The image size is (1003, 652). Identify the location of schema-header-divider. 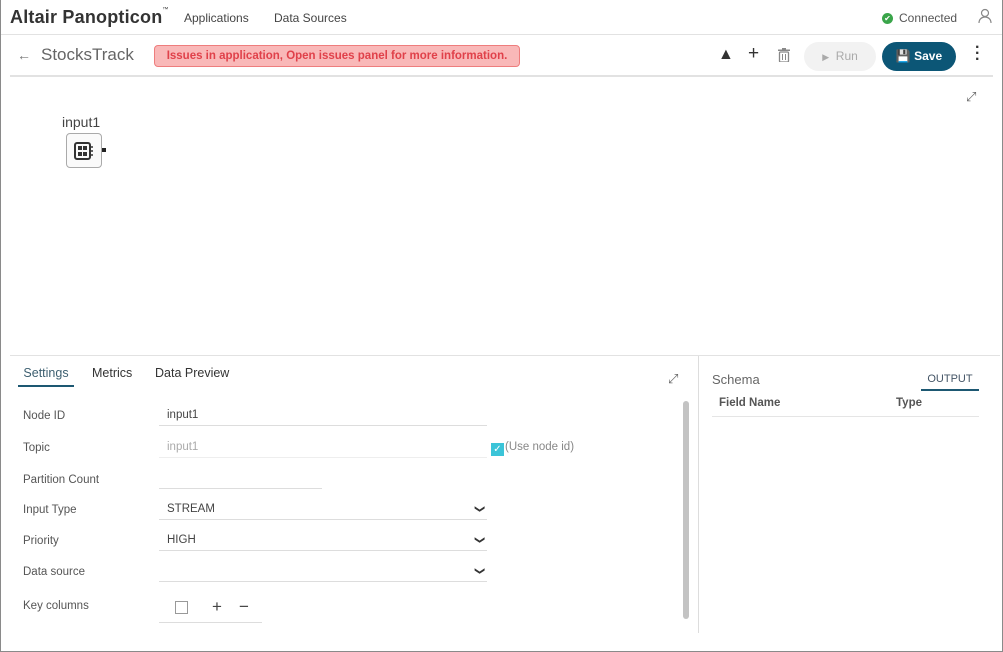
(845, 416).